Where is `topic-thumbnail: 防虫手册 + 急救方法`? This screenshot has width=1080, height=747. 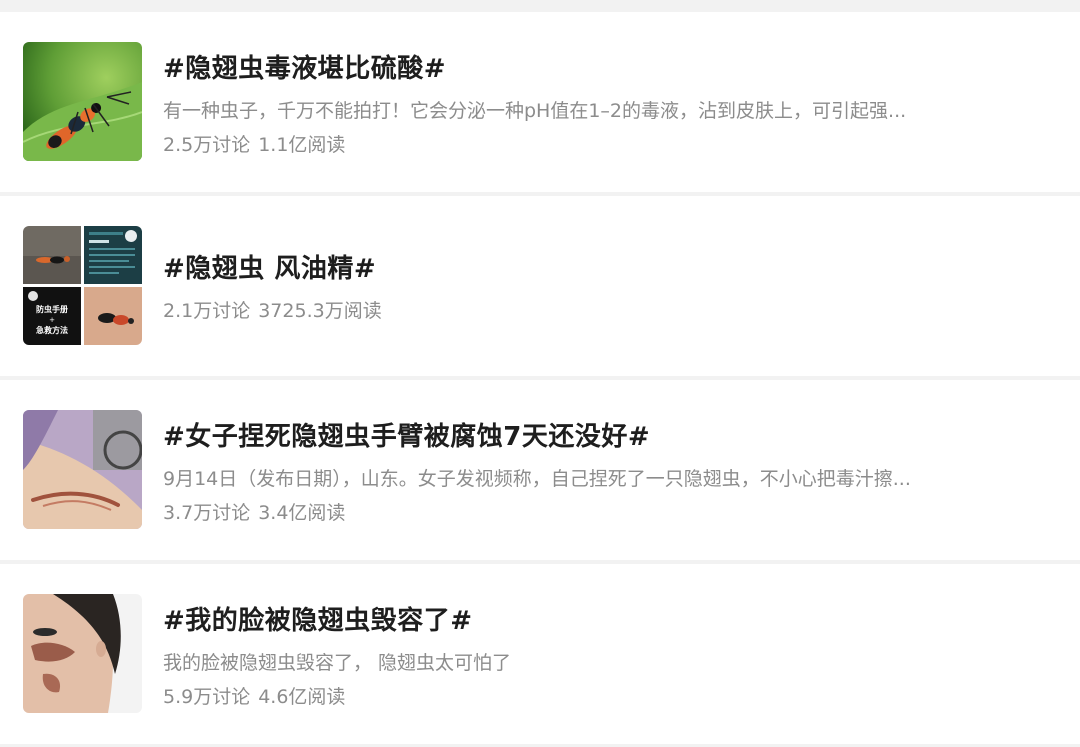 topic-thumbnail: 防虫手册 + 急救方法 is located at coordinates (82, 285).